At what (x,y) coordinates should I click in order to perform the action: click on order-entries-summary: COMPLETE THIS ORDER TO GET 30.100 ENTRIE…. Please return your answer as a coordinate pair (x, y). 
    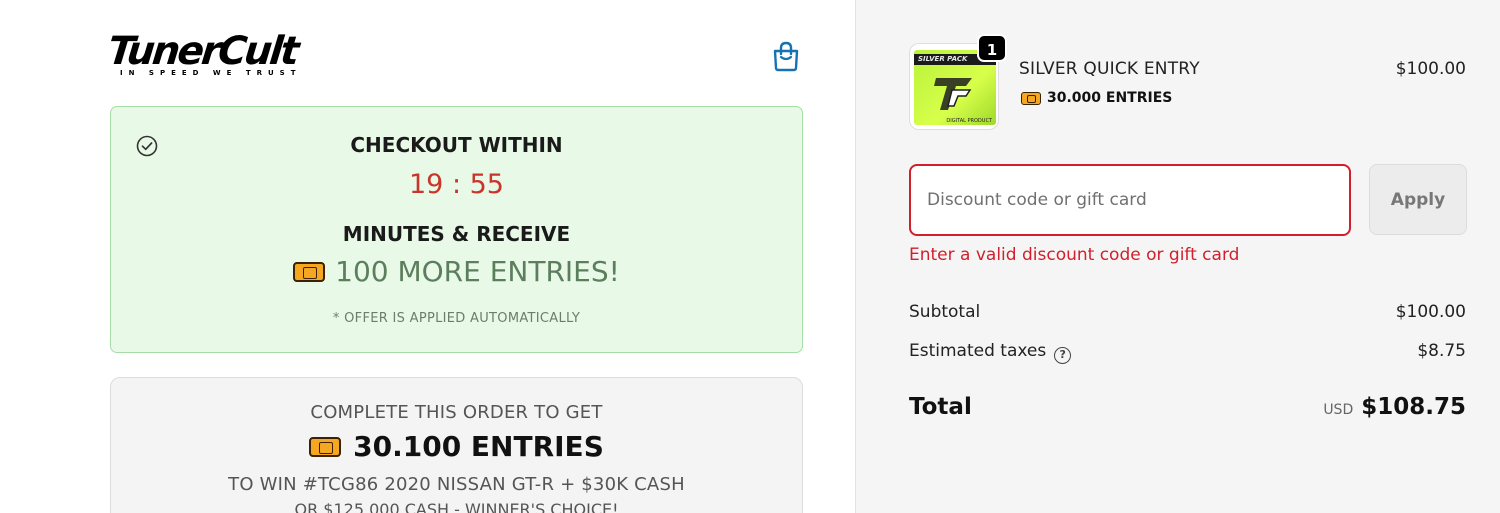
    Looking at the image, I should click on (456, 445).